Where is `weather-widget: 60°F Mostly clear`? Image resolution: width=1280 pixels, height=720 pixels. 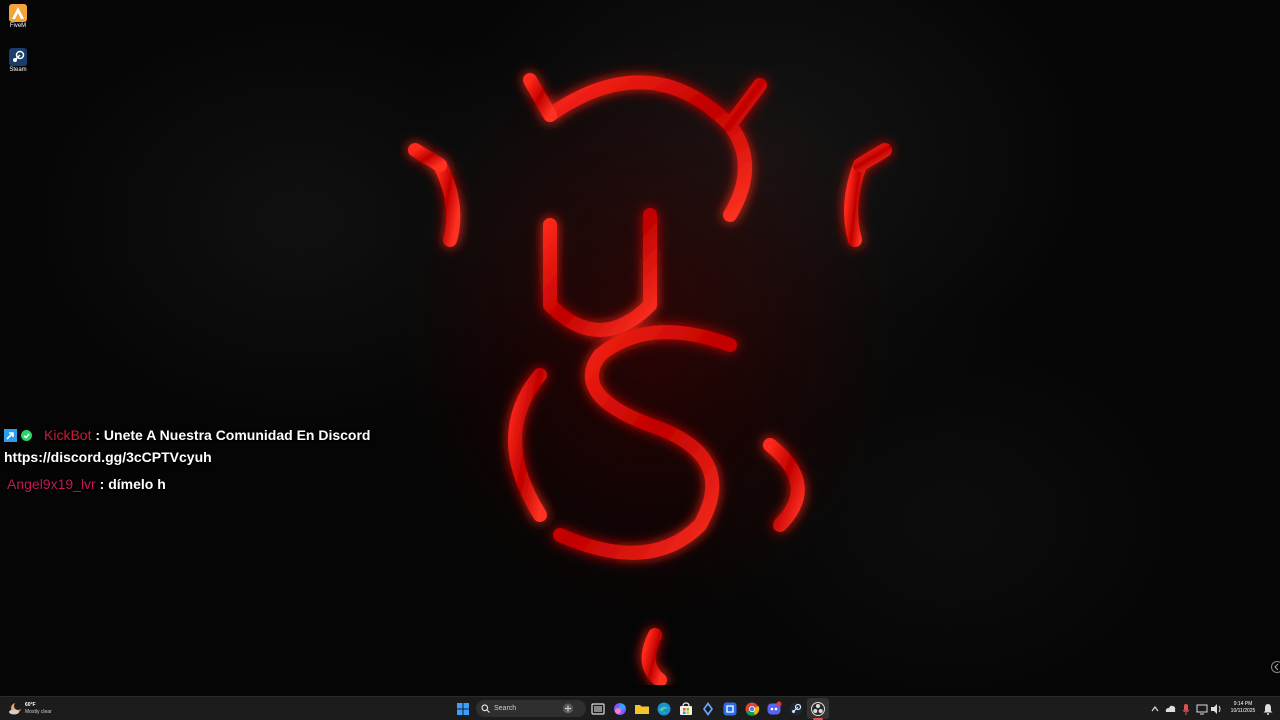 weather-widget: 60°F Mostly clear is located at coordinates (38, 709).